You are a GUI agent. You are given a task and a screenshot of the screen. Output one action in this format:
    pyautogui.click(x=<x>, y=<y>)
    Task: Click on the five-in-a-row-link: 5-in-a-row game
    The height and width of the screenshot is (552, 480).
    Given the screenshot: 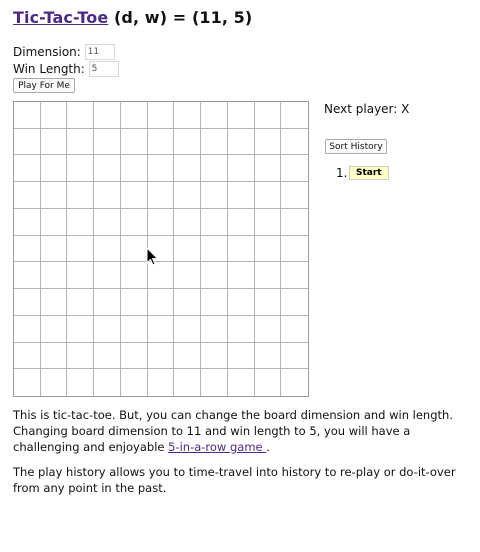 What is the action you would take?
    pyautogui.click(x=217, y=447)
    